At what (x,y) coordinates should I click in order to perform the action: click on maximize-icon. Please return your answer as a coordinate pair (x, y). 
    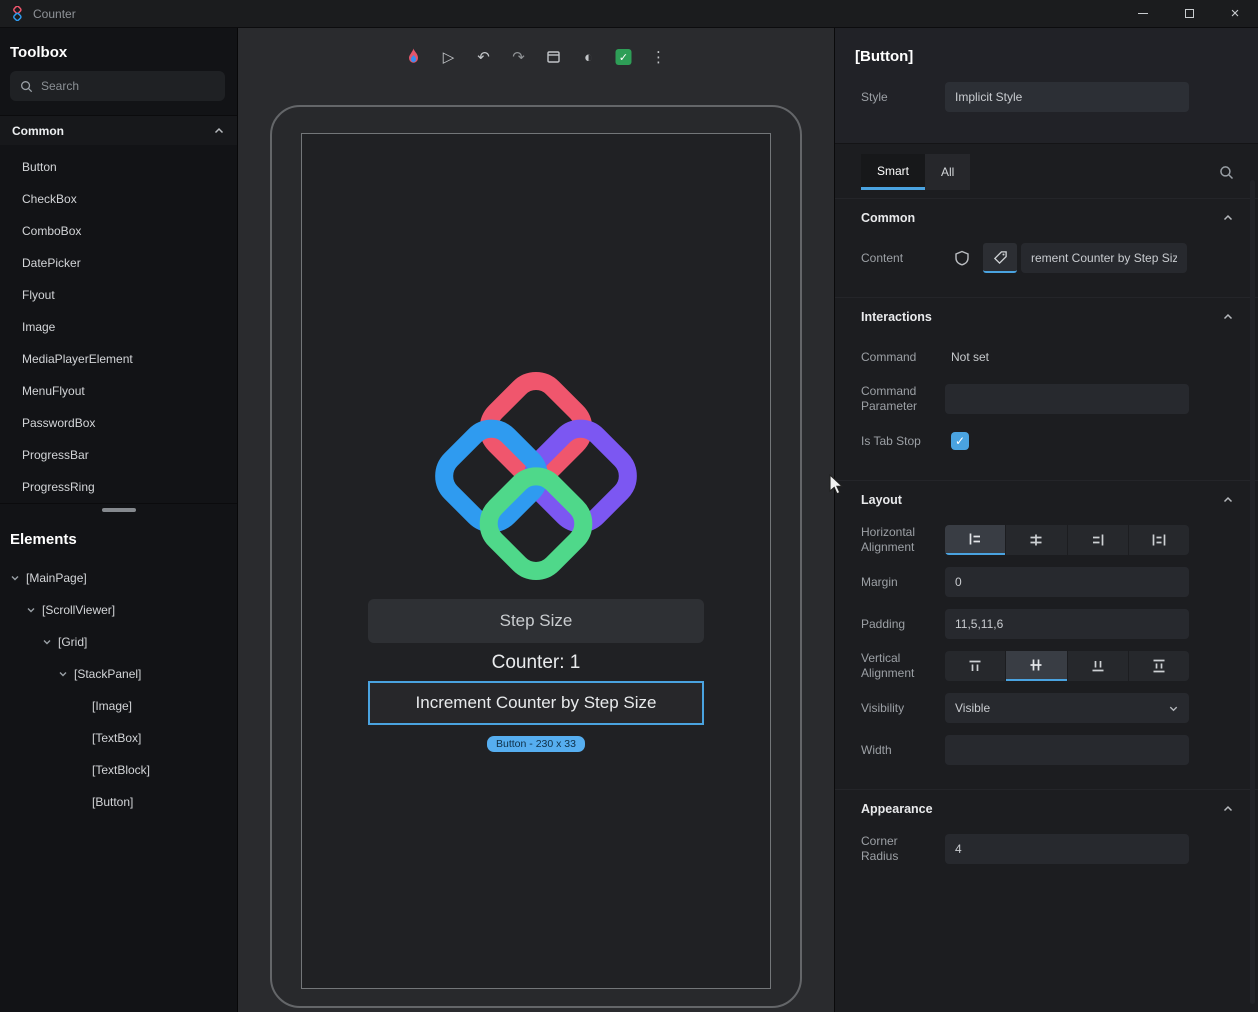
    Looking at the image, I should click on (1189, 13).